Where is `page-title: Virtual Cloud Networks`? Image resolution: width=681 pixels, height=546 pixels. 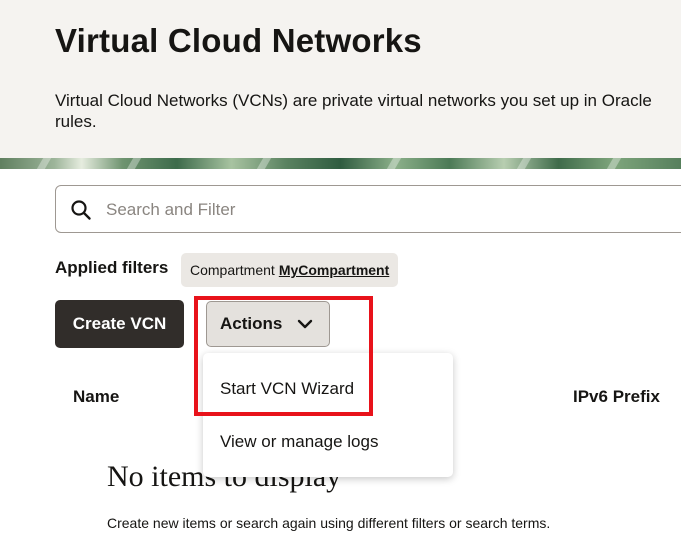 page-title: Virtual Cloud Networks is located at coordinates (238, 40).